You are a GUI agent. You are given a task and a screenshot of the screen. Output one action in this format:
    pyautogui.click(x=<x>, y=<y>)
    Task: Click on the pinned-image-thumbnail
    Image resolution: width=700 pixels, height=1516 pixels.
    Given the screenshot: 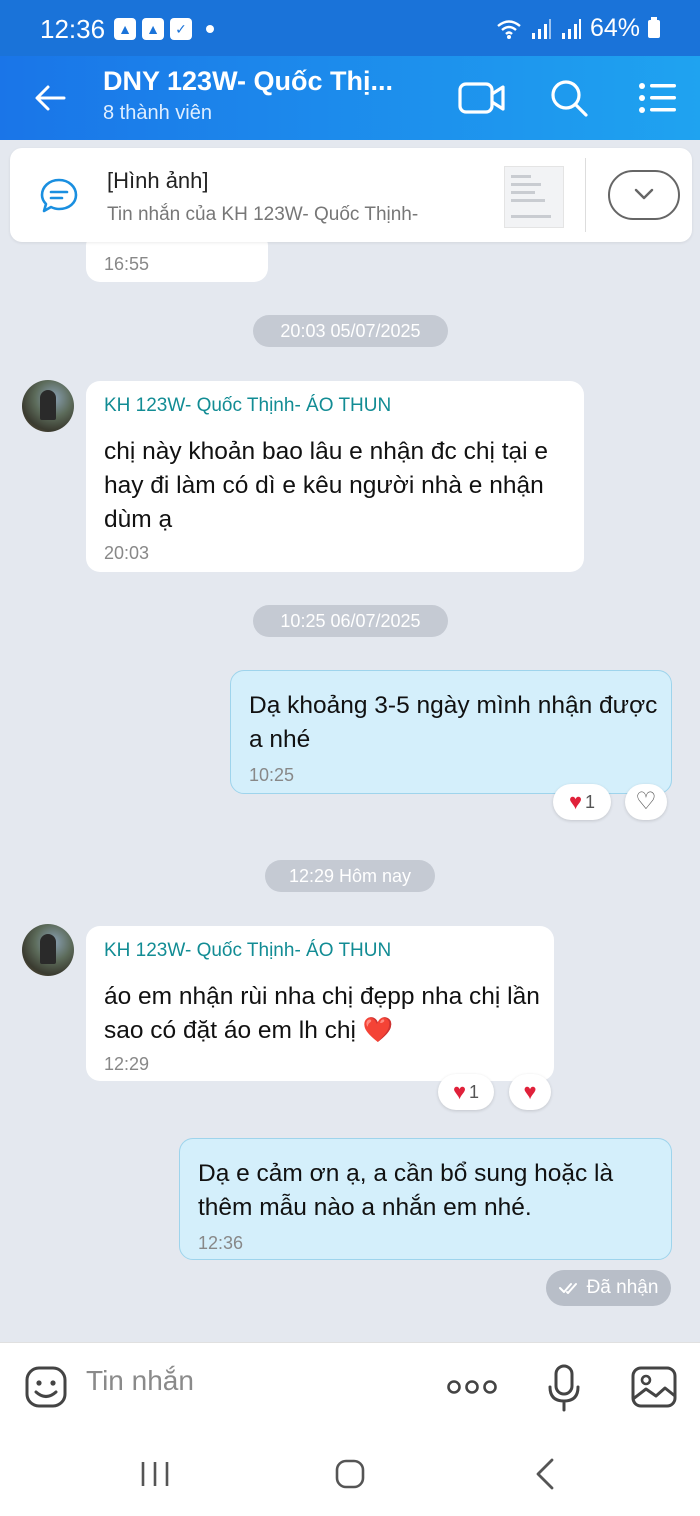 What is the action you would take?
    pyautogui.click(x=534, y=197)
    